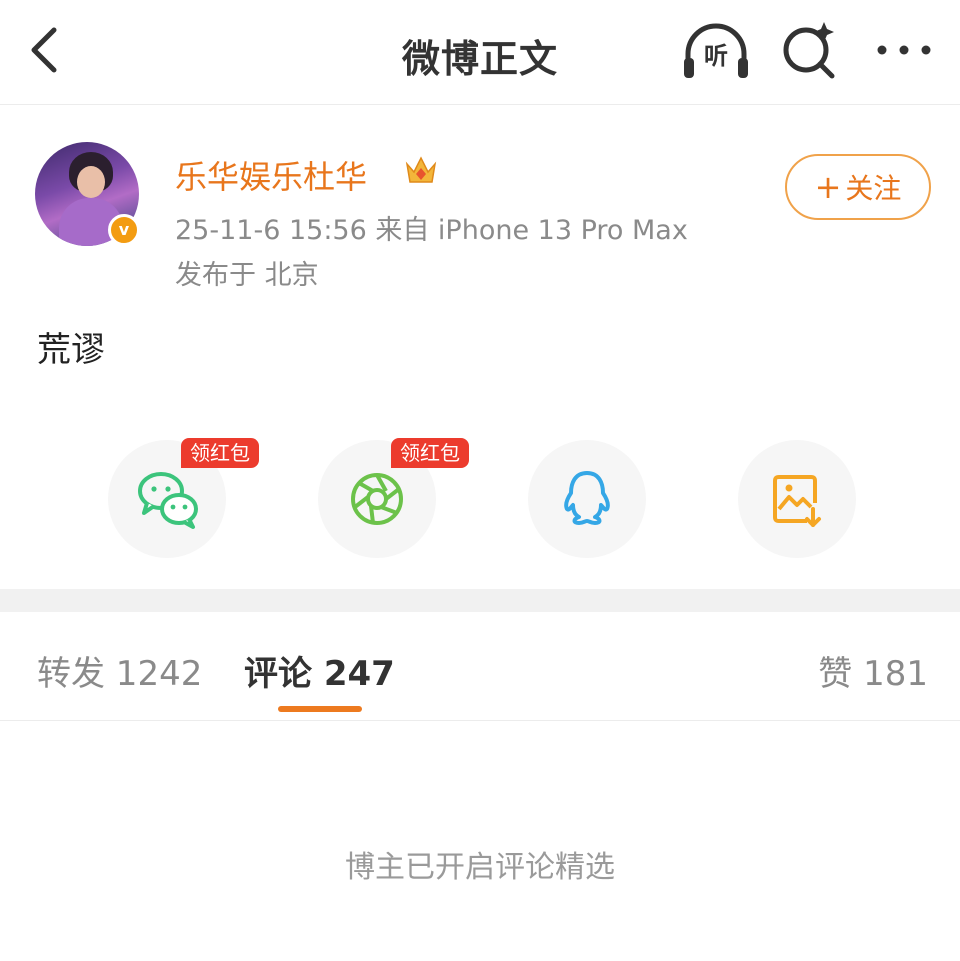 Image resolution: width=960 pixels, height=961 pixels. I want to click on moments-icon, so click(377, 499).